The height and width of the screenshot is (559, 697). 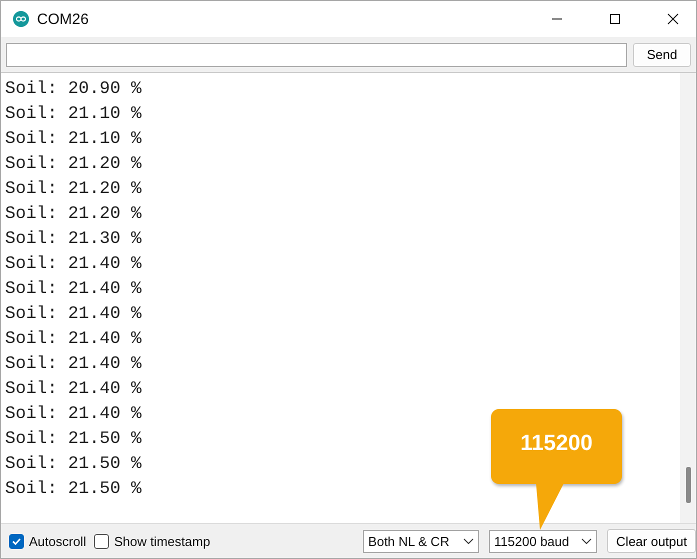 What do you see at coordinates (57, 541) in the screenshot?
I see `checkbox-label: Autoscroll` at bounding box center [57, 541].